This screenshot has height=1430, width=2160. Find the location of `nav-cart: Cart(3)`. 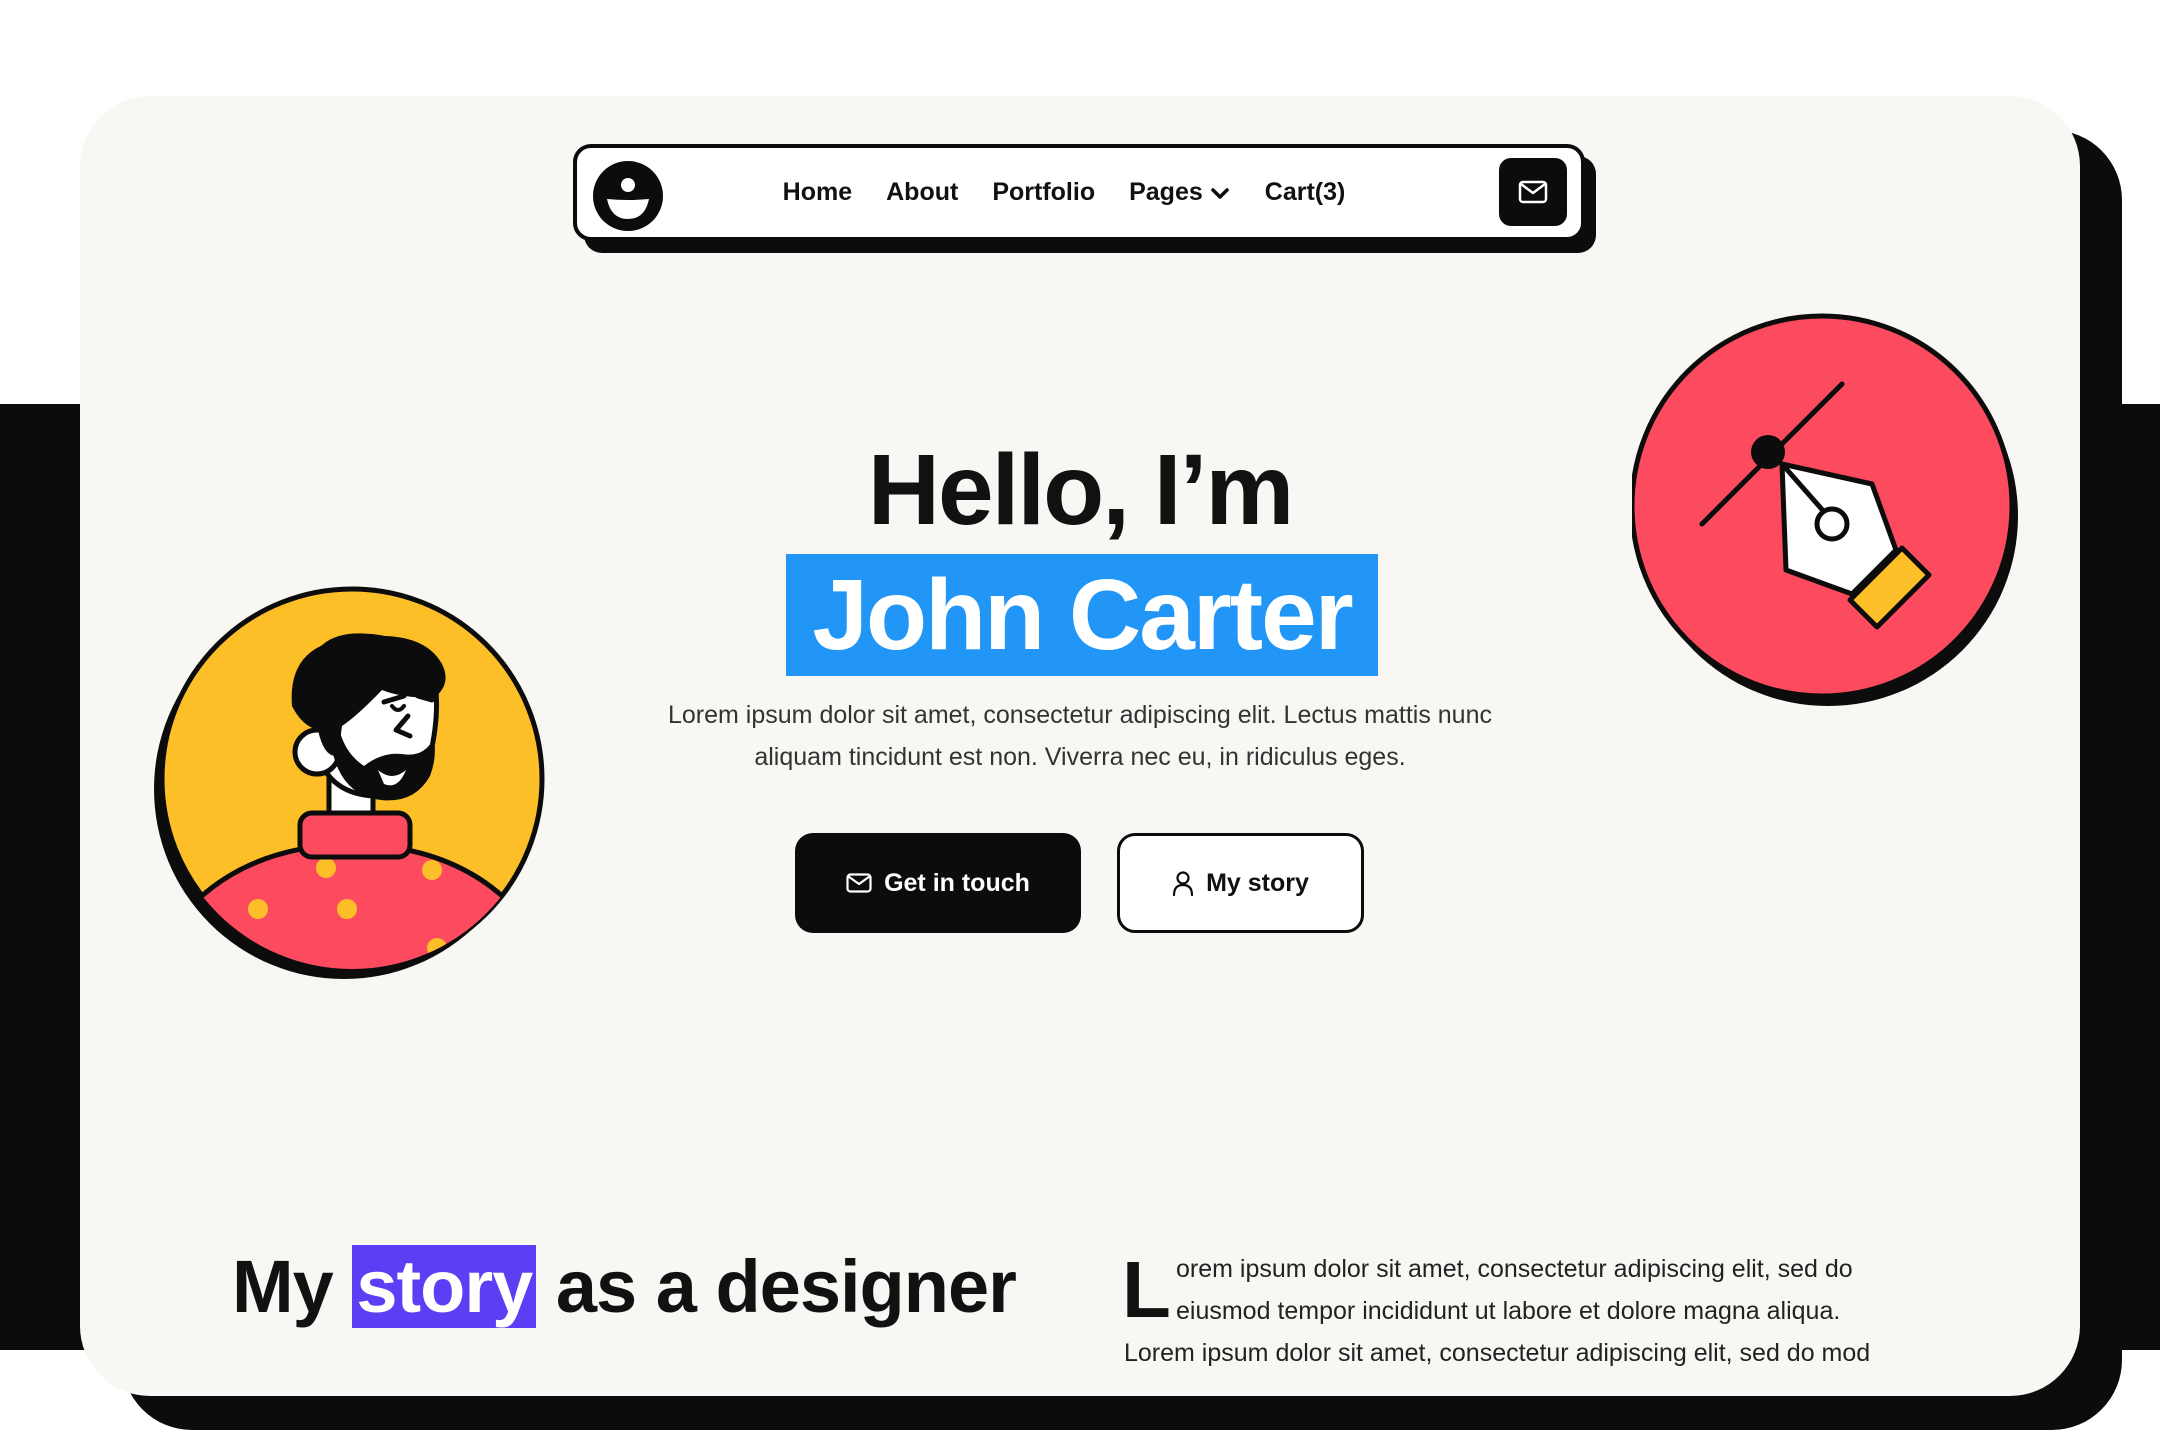

nav-cart: Cart(3) is located at coordinates (1305, 192).